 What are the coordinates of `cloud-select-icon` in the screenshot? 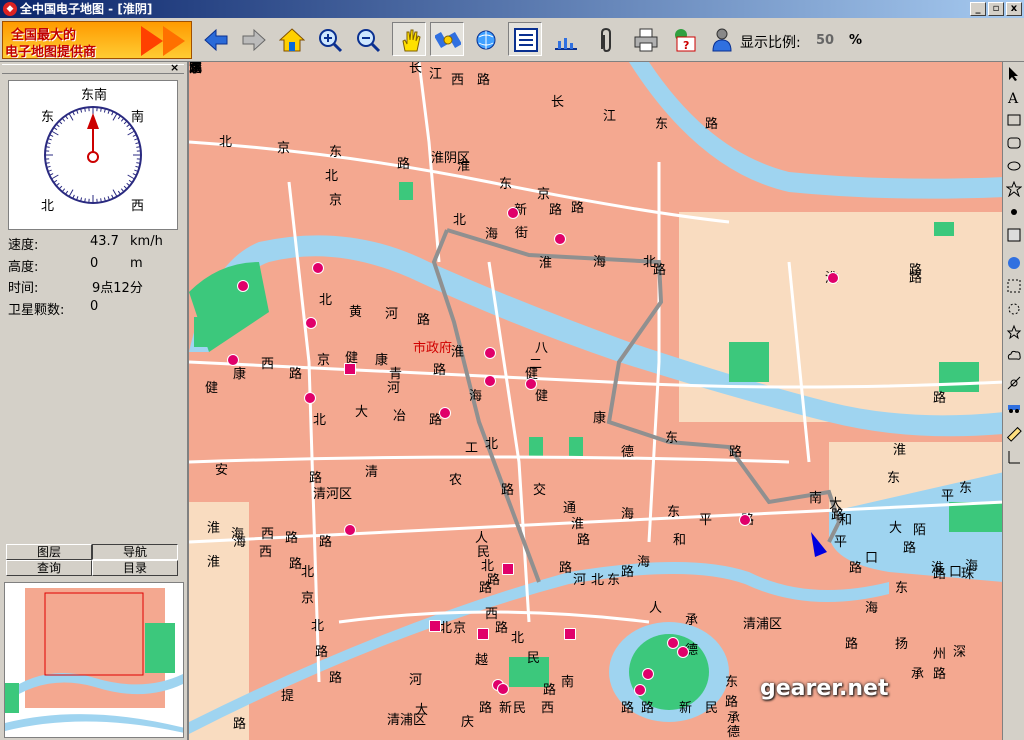 It's located at (1014, 355).